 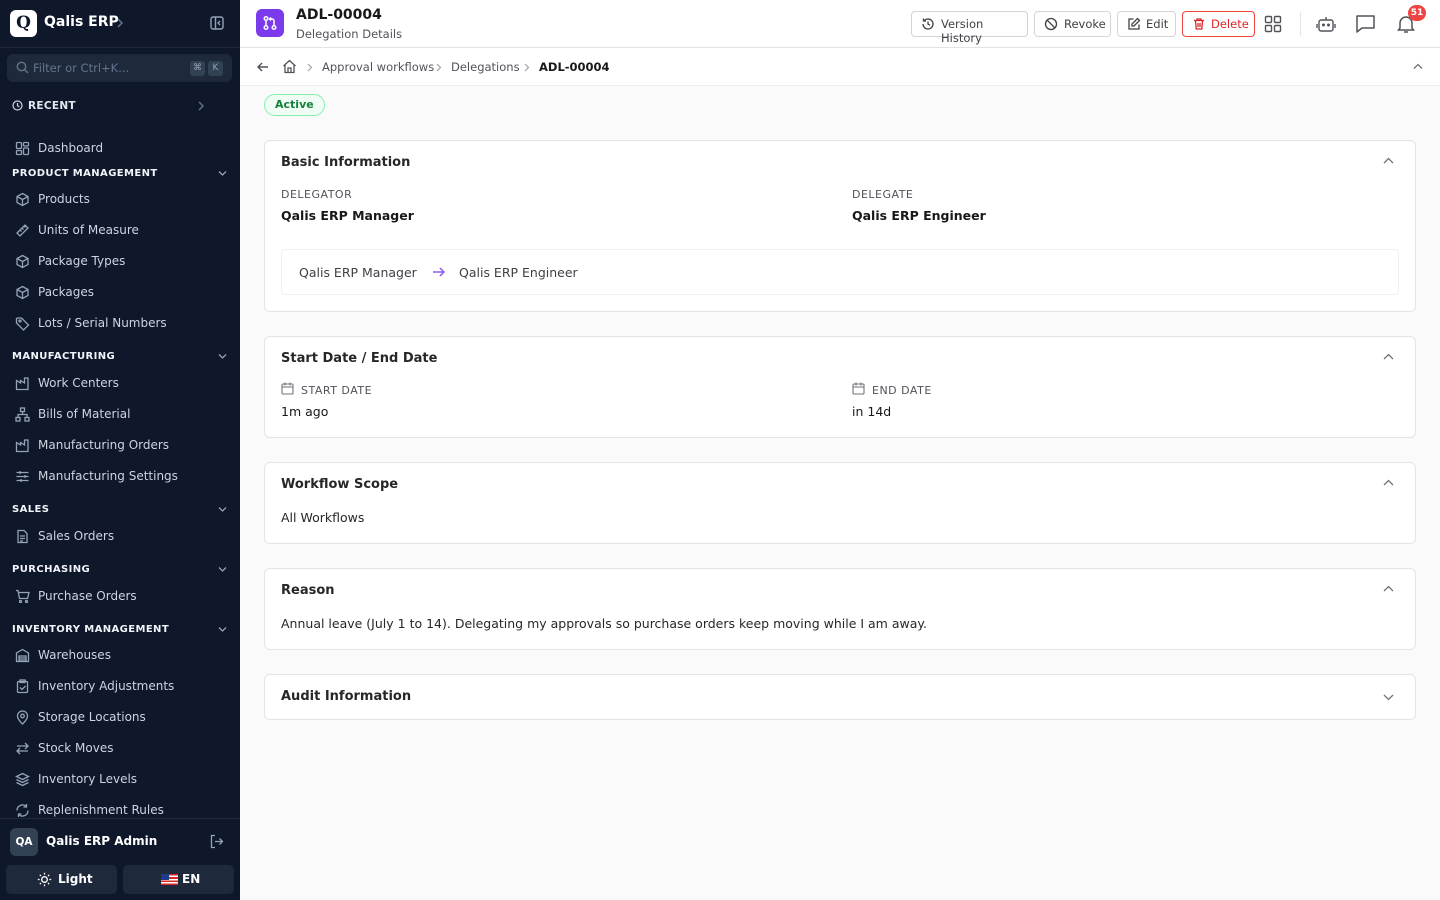 What do you see at coordinates (88, 230) in the screenshot?
I see `sidebar-item-label: Units of Measure` at bounding box center [88, 230].